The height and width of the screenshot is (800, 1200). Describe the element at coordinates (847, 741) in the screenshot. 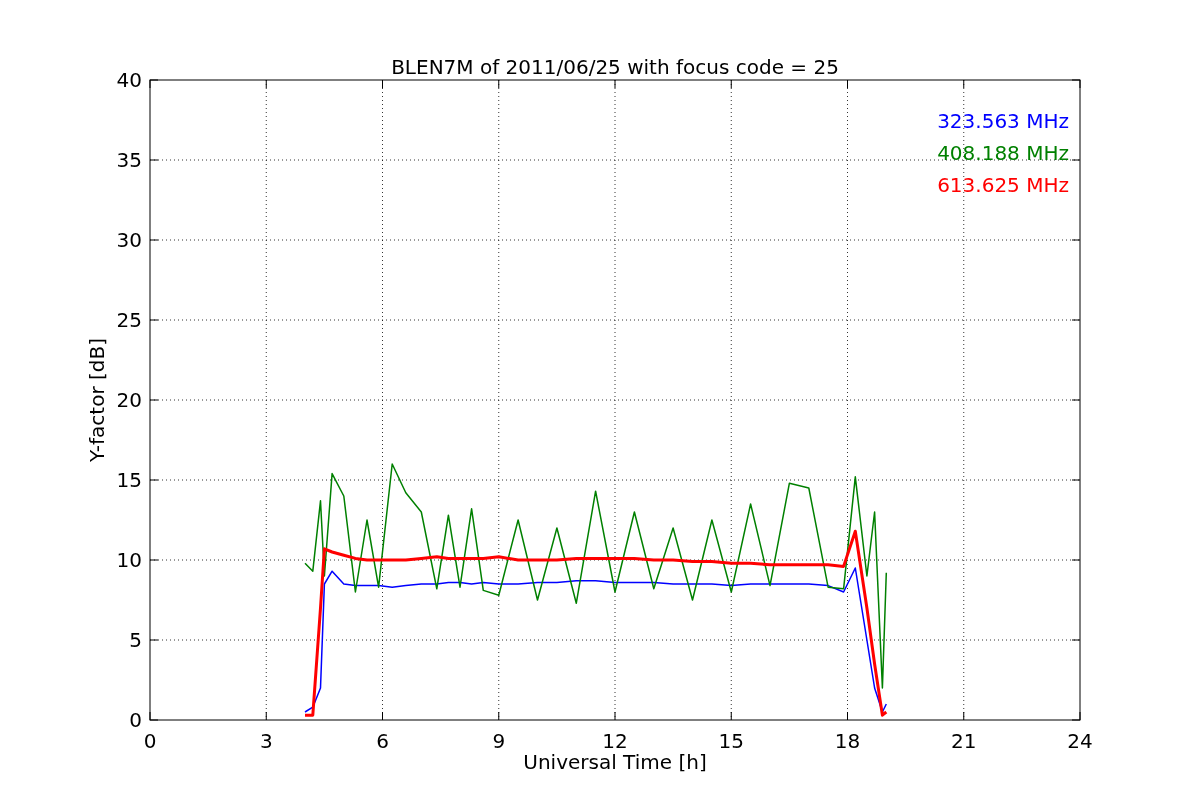

I see `tick-label: 18` at that location.